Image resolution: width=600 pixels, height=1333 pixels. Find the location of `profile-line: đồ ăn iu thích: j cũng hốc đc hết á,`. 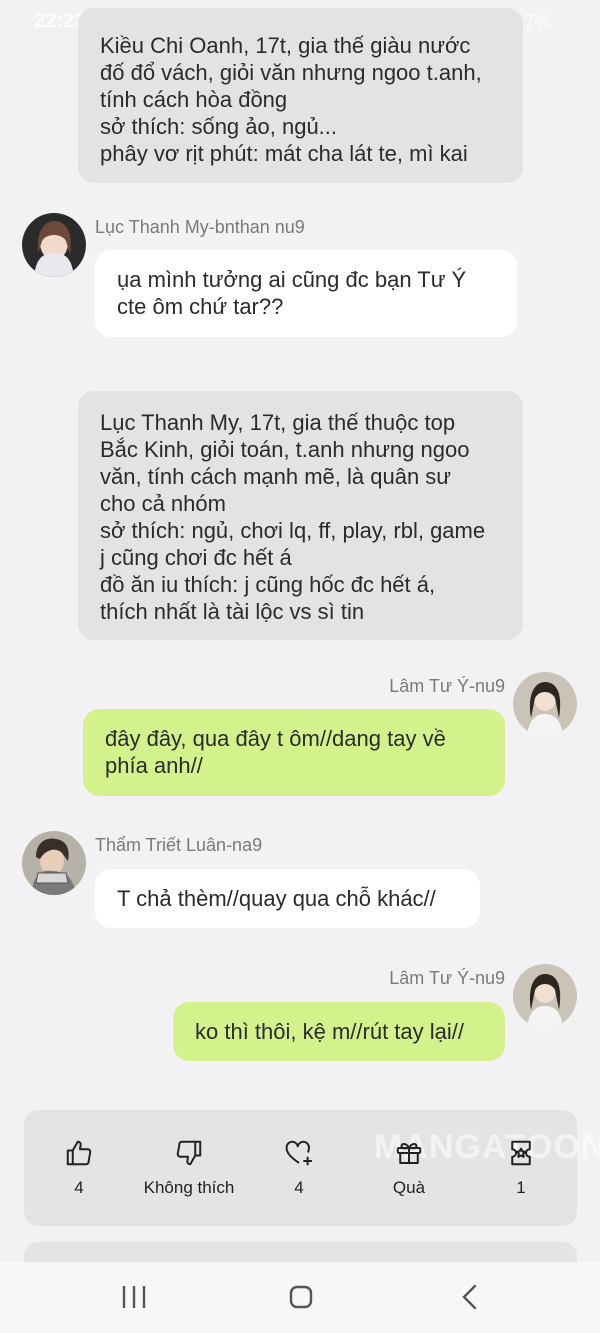

profile-line: đồ ăn iu thích: j cũng hốc đc hết á, is located at coordinates (268, 584).